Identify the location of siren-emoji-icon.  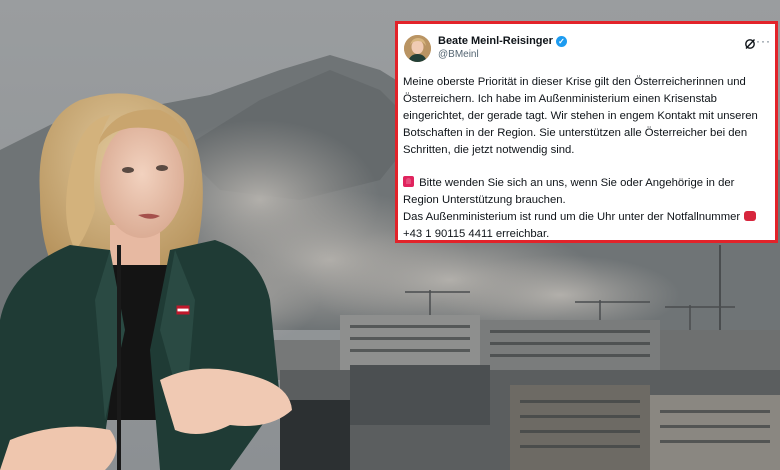
(408, 181).